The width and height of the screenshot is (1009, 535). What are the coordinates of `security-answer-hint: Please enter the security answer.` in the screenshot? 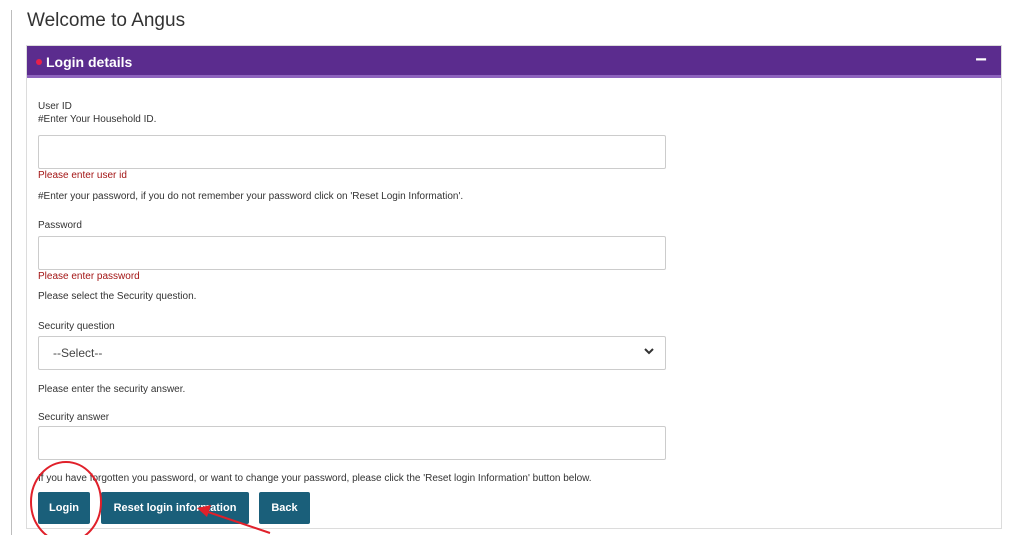 It's located at (112, 389).